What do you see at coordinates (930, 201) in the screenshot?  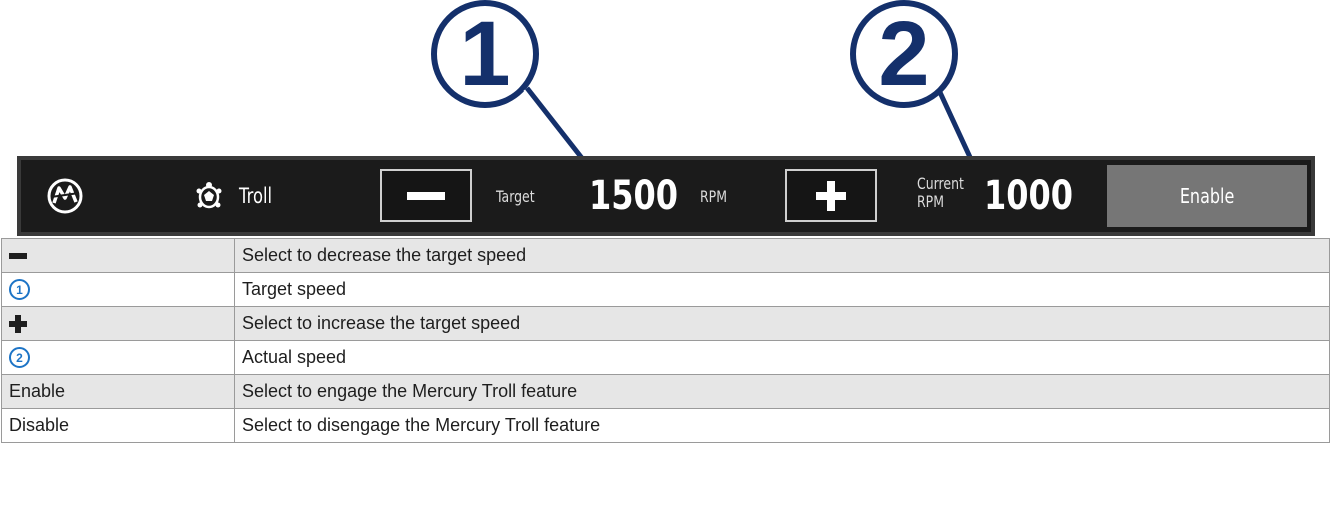 I see `current-label-line2: RPM` at bounding box center [930, 201].